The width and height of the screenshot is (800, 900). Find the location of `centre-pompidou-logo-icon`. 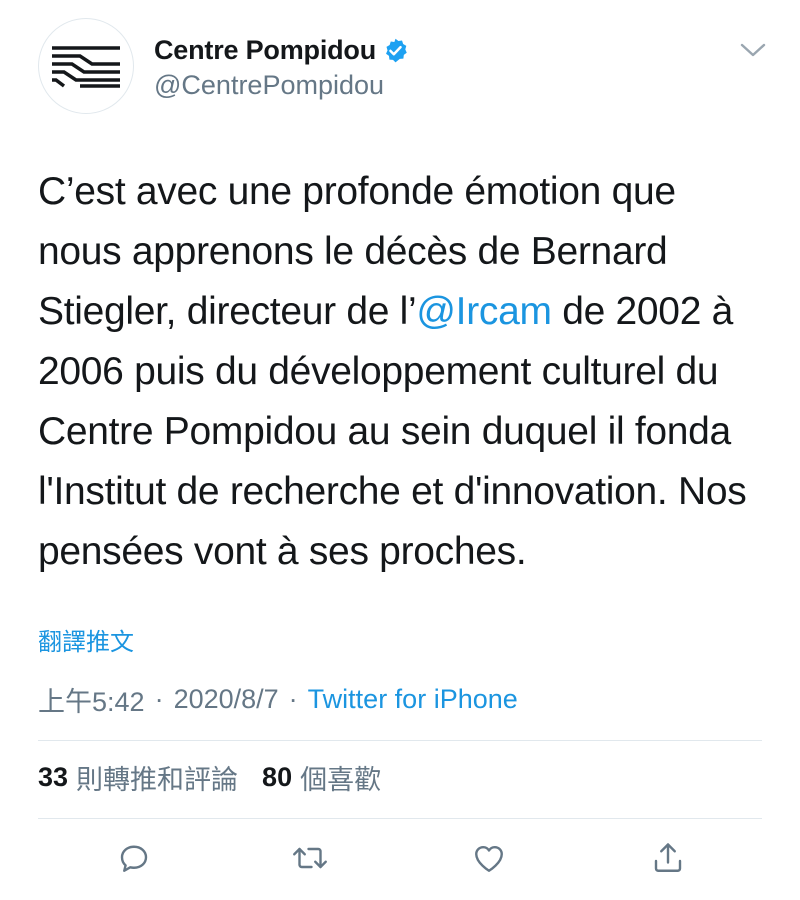

centre-pompidou-logo-icon is located at coordinates (86, 67).